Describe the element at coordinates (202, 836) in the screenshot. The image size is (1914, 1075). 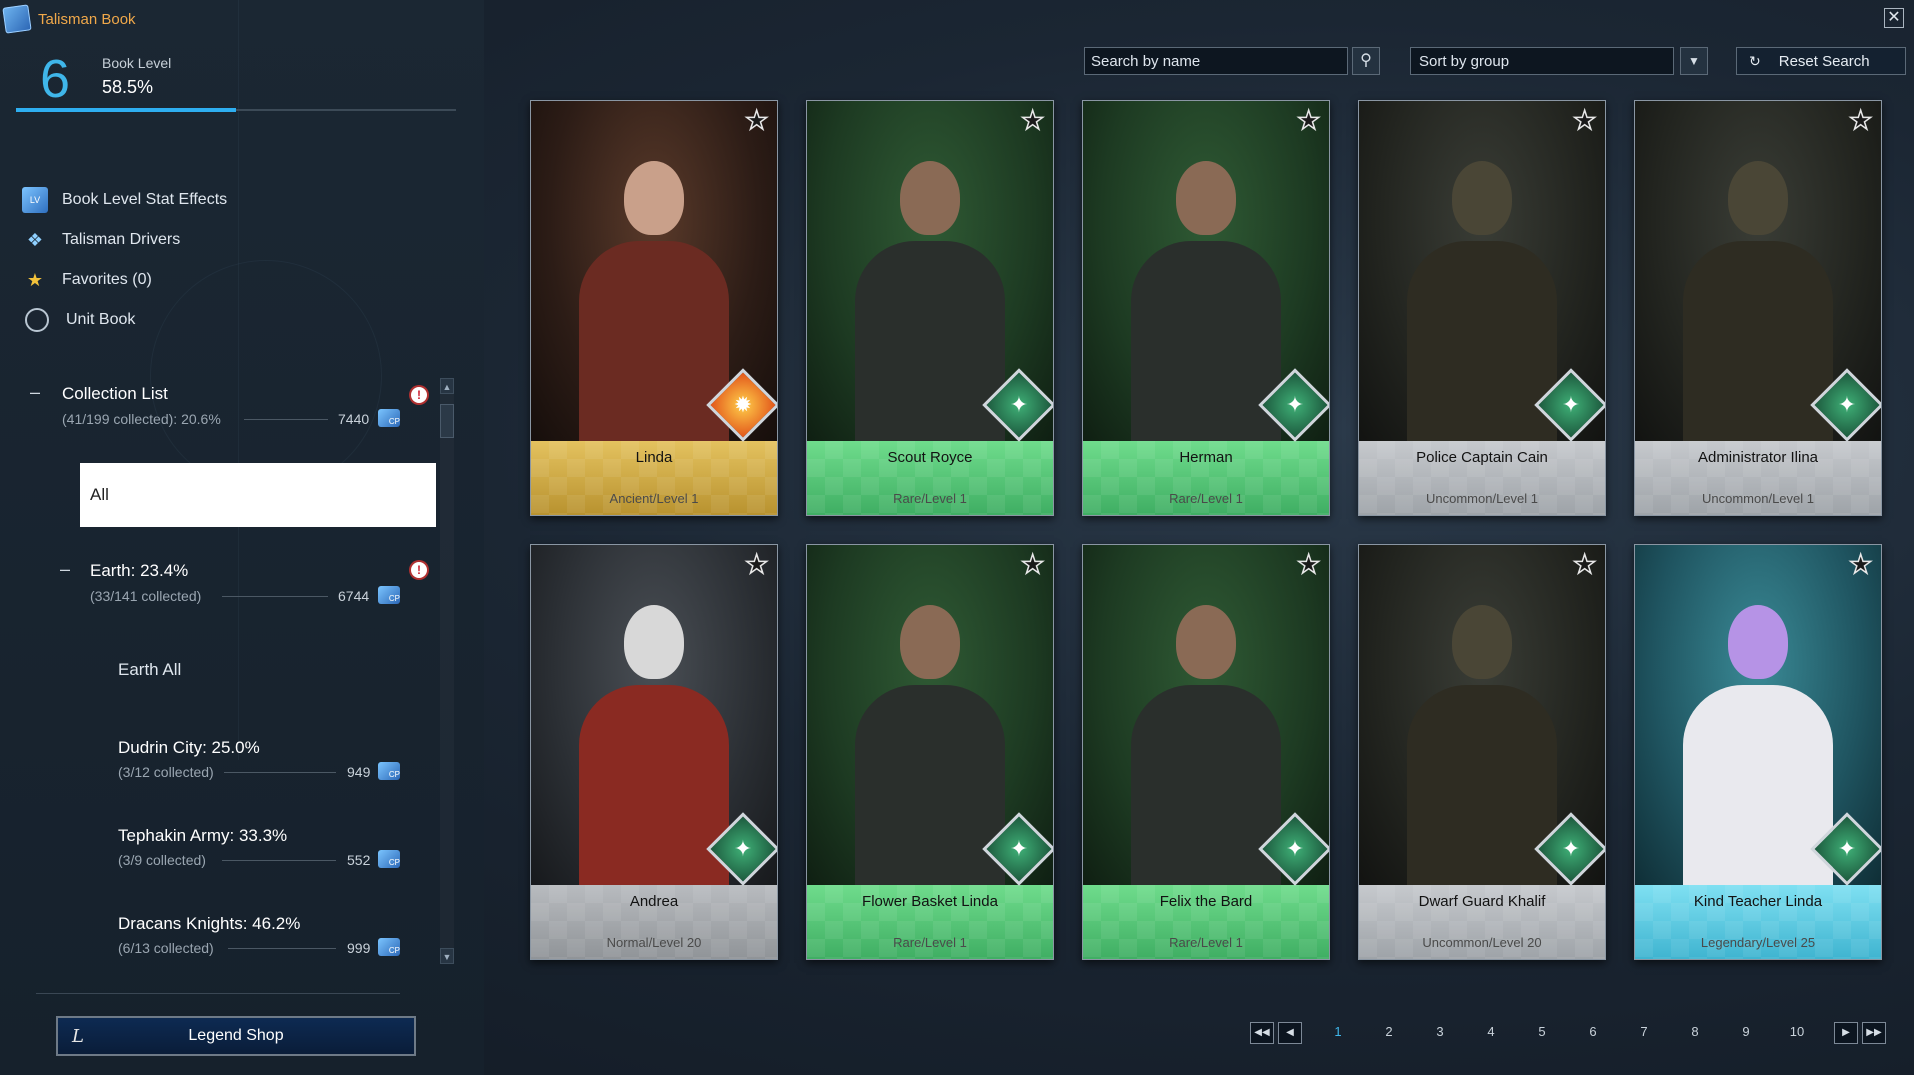
I see `group-tephakin-army-title: Tephakin Army: 33.3%` at that location.